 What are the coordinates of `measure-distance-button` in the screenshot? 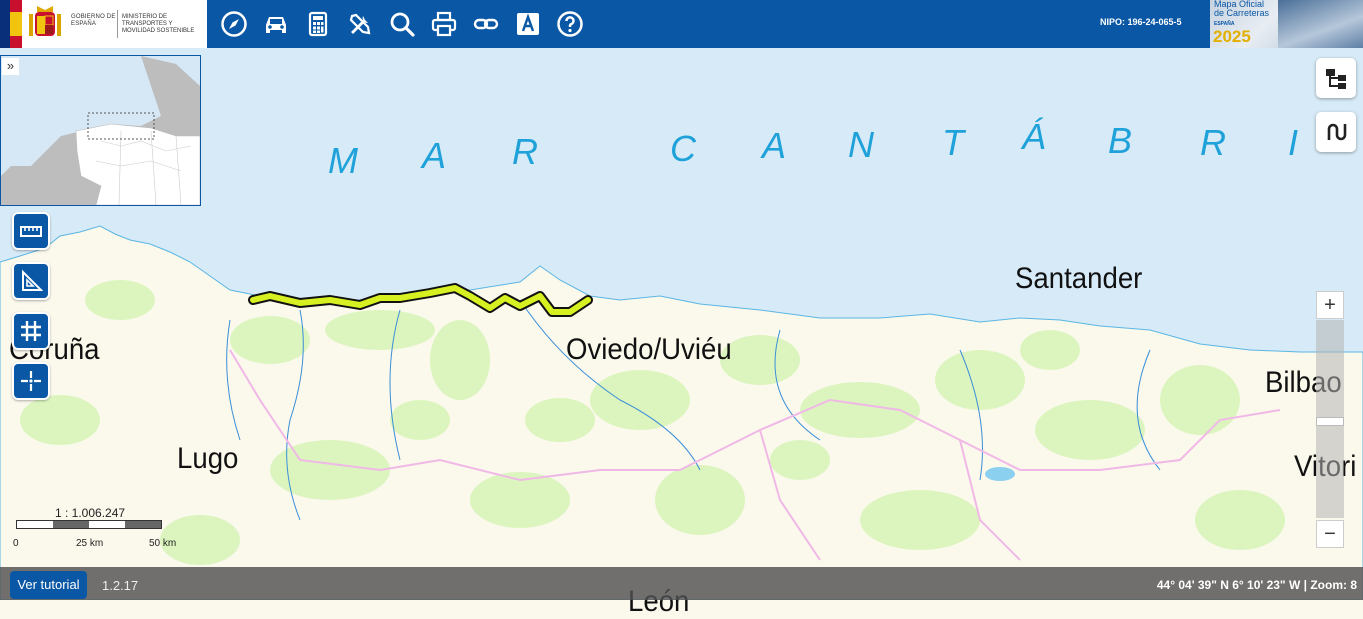 It's located at (31, 231).